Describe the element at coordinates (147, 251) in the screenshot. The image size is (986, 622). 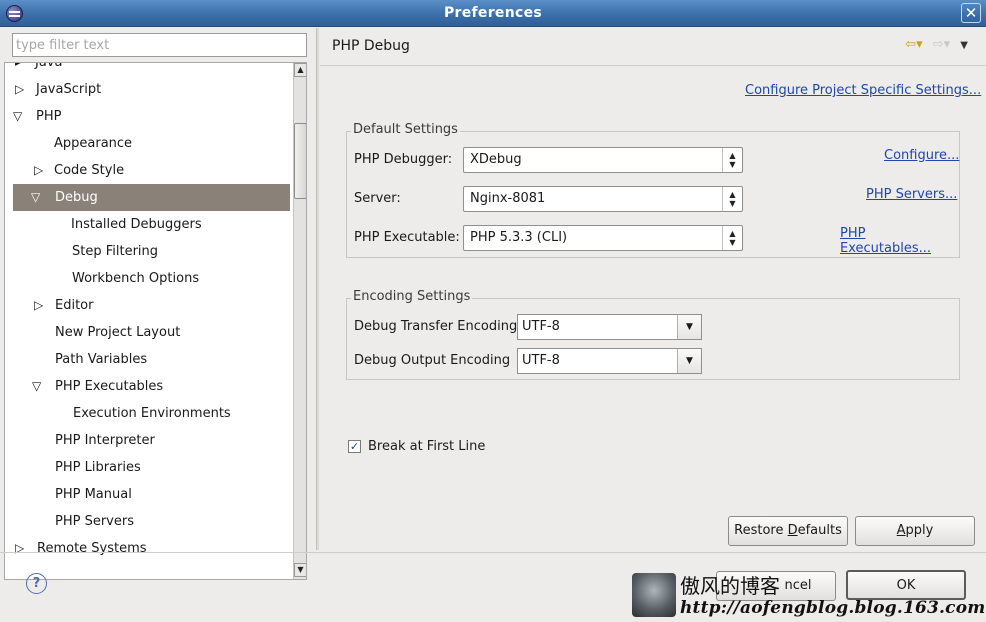
I see `tree-item-step-filtering: Step Filtering` at that location.